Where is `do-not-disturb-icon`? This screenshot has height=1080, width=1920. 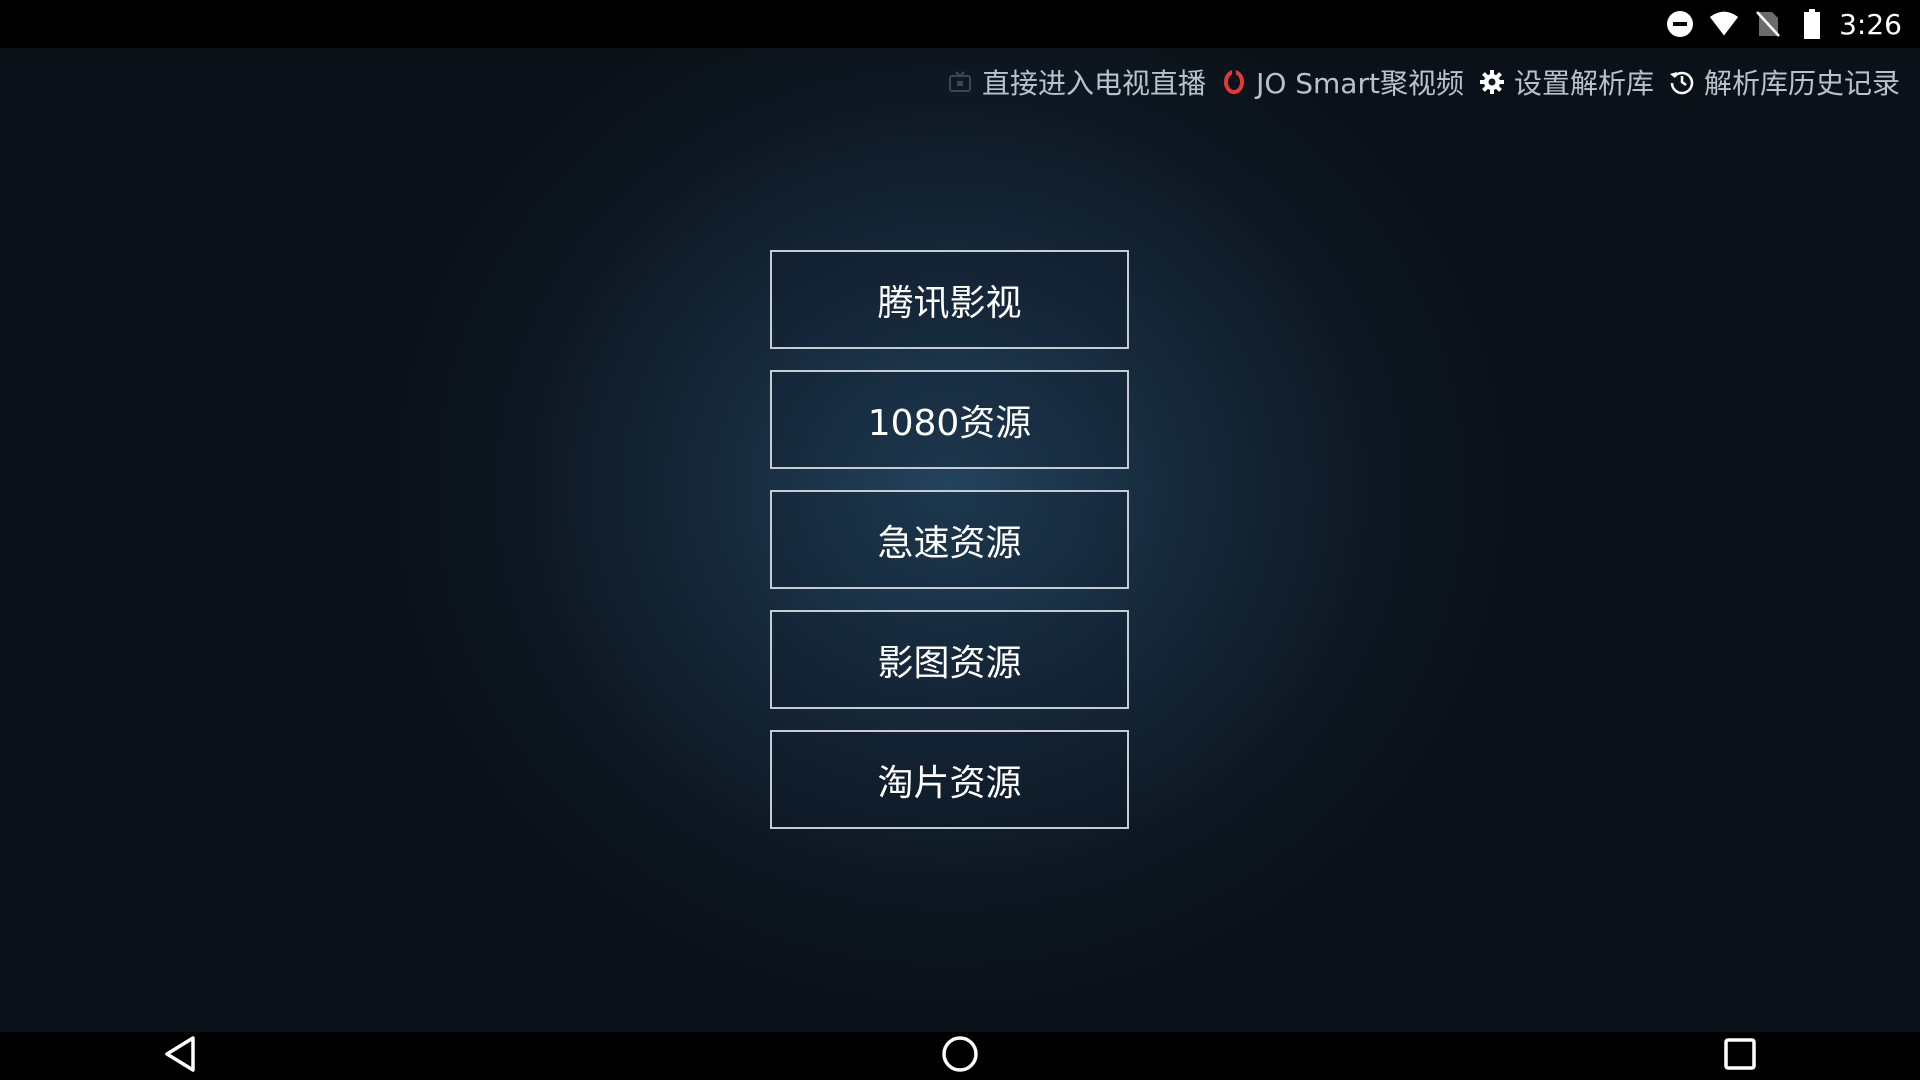
do-not-disturb-icon is located at coordinates (1680, 24).